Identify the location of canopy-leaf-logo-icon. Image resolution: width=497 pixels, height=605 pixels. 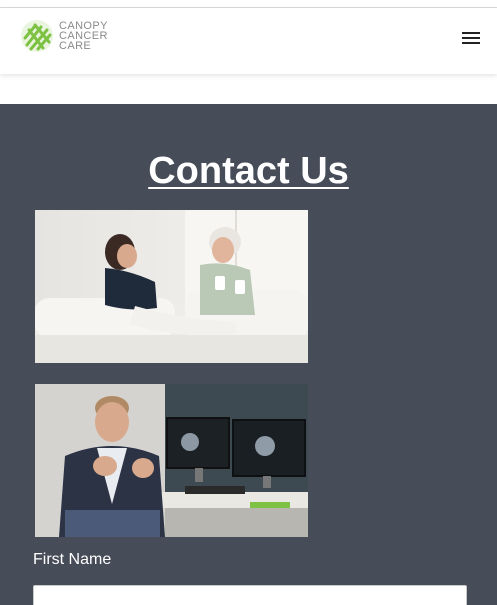
(37, 36).